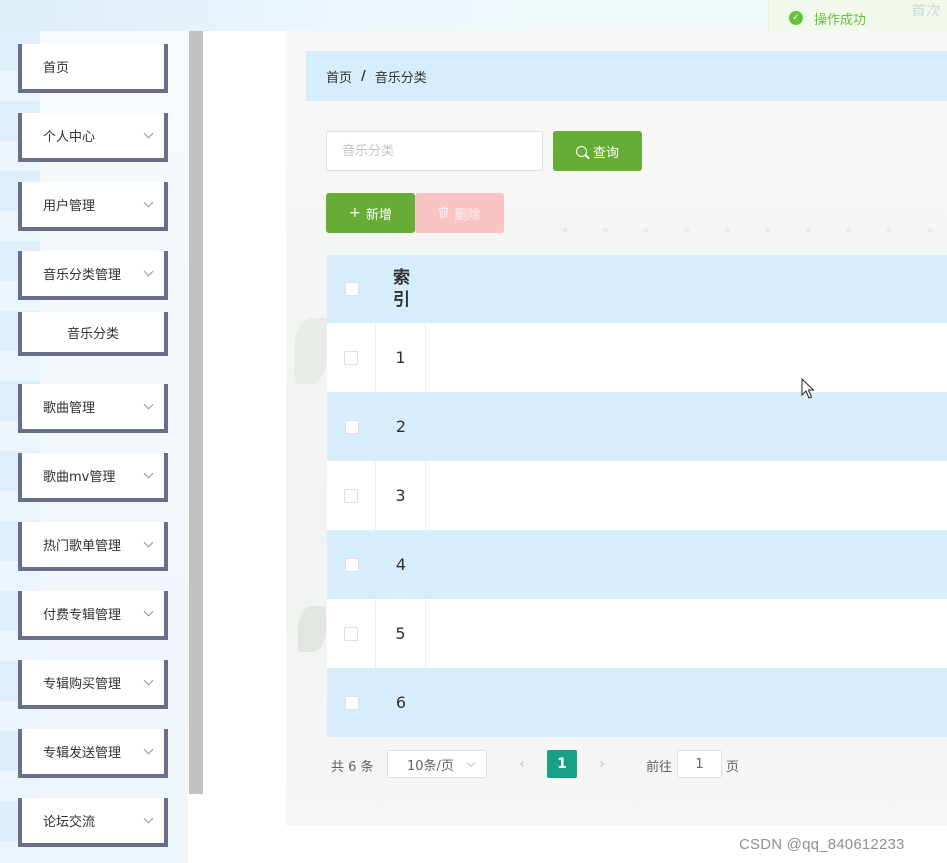  What do you see at coordinates (637, 702) in the screenshot?
I see `table-row: 6` at bounding box center [637, 702].